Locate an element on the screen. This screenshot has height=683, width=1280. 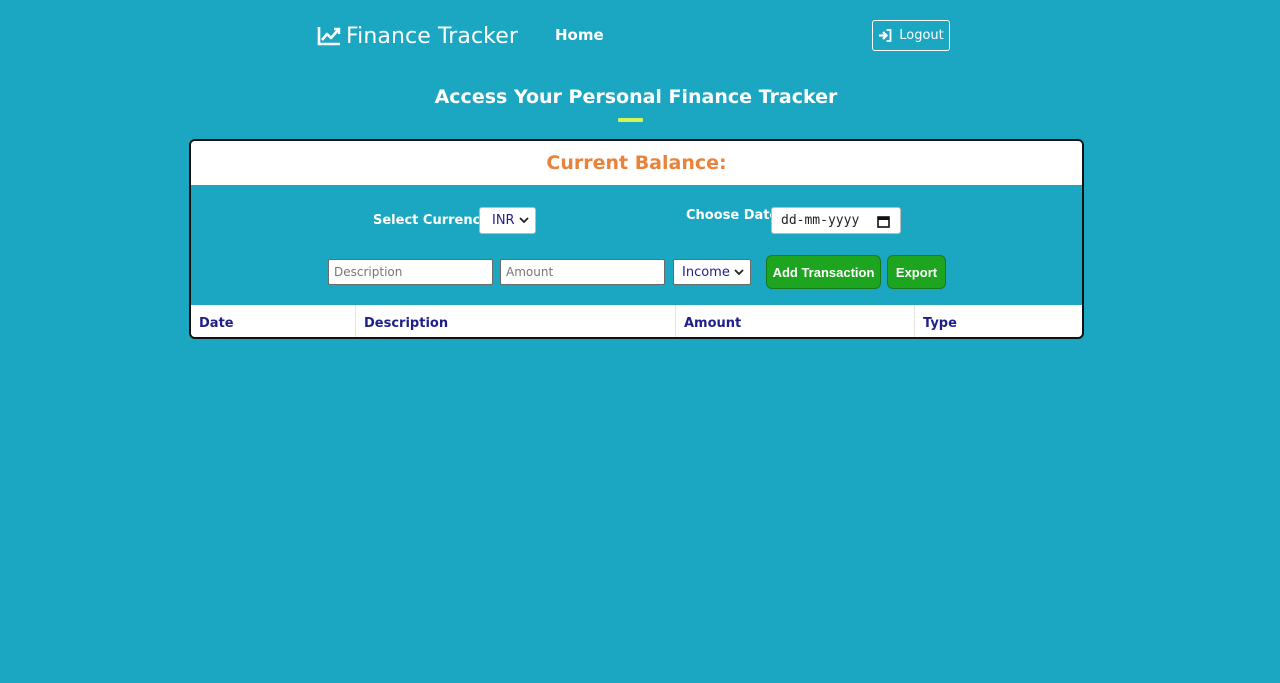
line-chart-icon is located at coordinates (329, 36).